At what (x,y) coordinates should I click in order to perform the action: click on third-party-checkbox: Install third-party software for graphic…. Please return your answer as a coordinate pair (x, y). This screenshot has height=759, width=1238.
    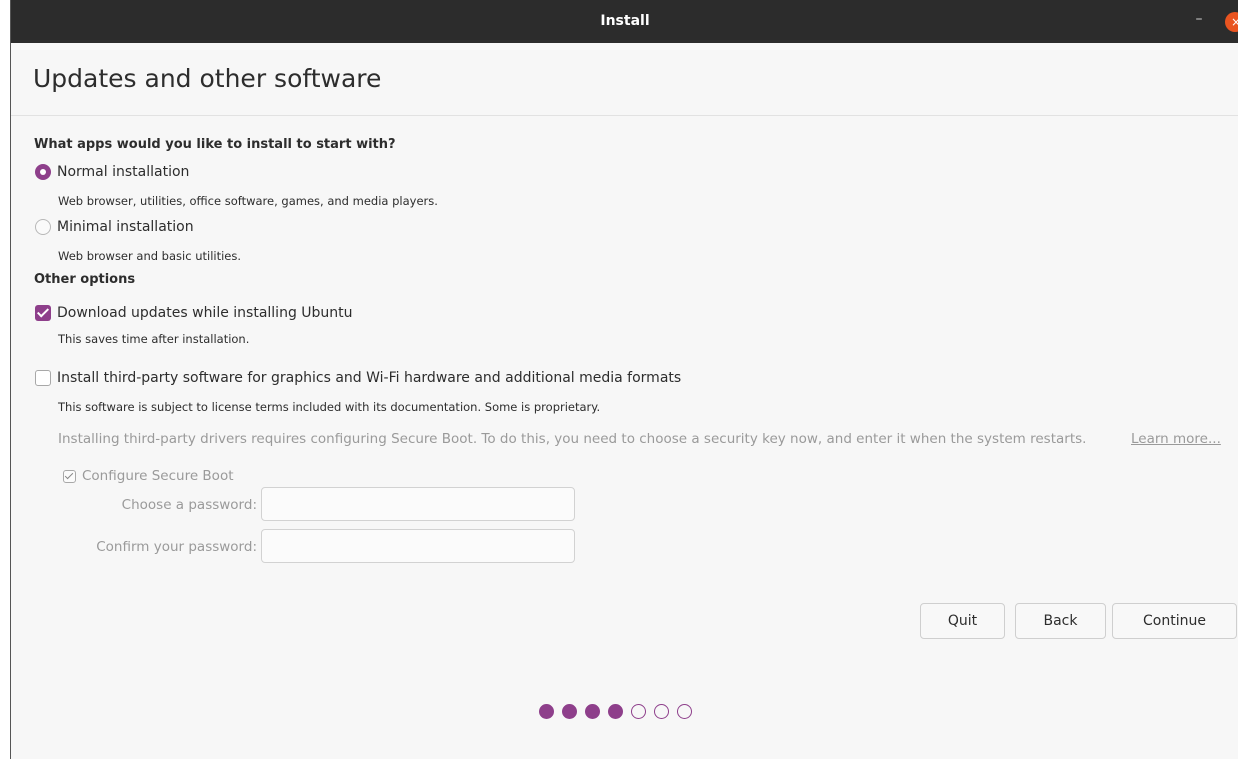
    Looking at the image, I should click on (358, 378).